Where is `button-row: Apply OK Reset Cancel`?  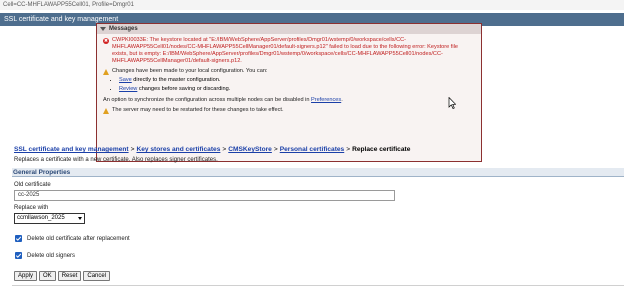 button-row: Apply OK Reset Cancel is located at coordinates (62, 276).